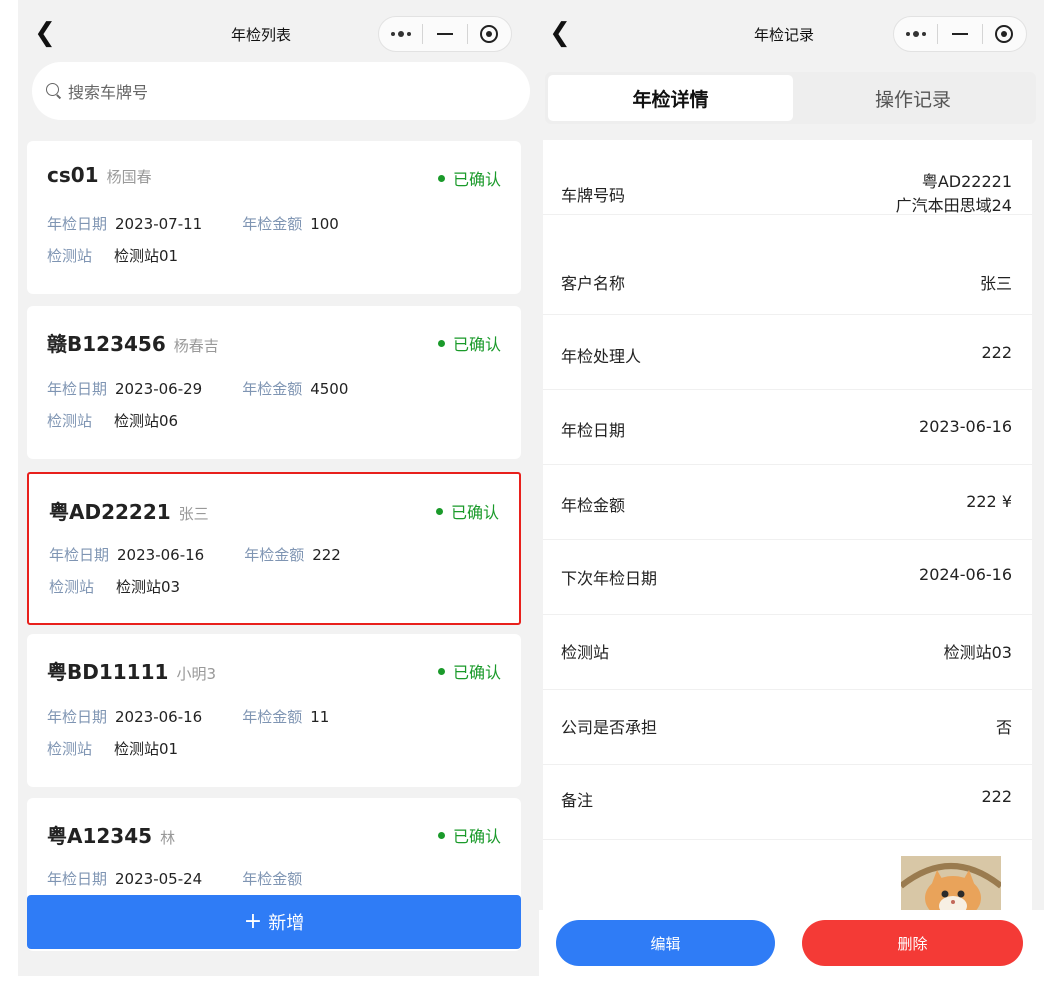 This screenshot has width=1044, height=996. I want to click on add-button: + 新增, so click(274, 922).